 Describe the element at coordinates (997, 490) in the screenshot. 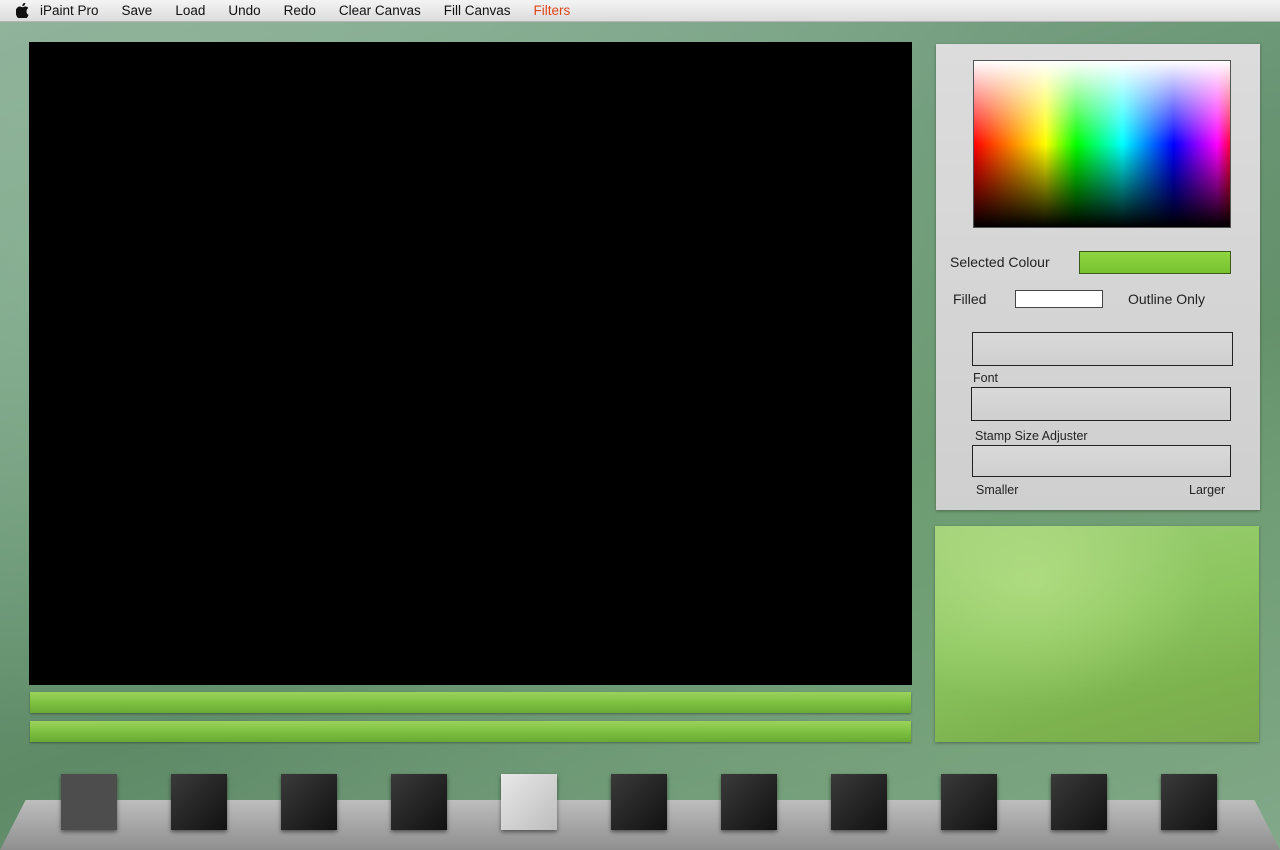

I see `smaller-label: Smaller` at that location.